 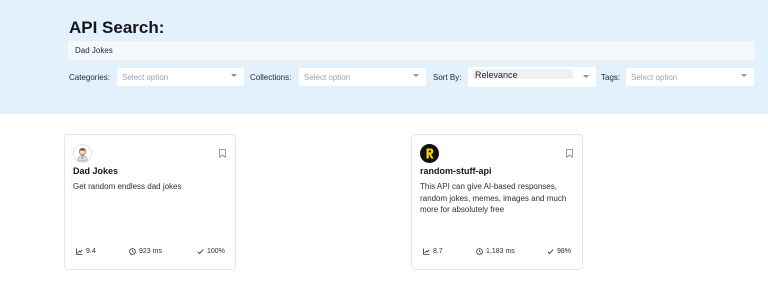 I want to click on tags-label: Tags:, so click(x=611, y=77).